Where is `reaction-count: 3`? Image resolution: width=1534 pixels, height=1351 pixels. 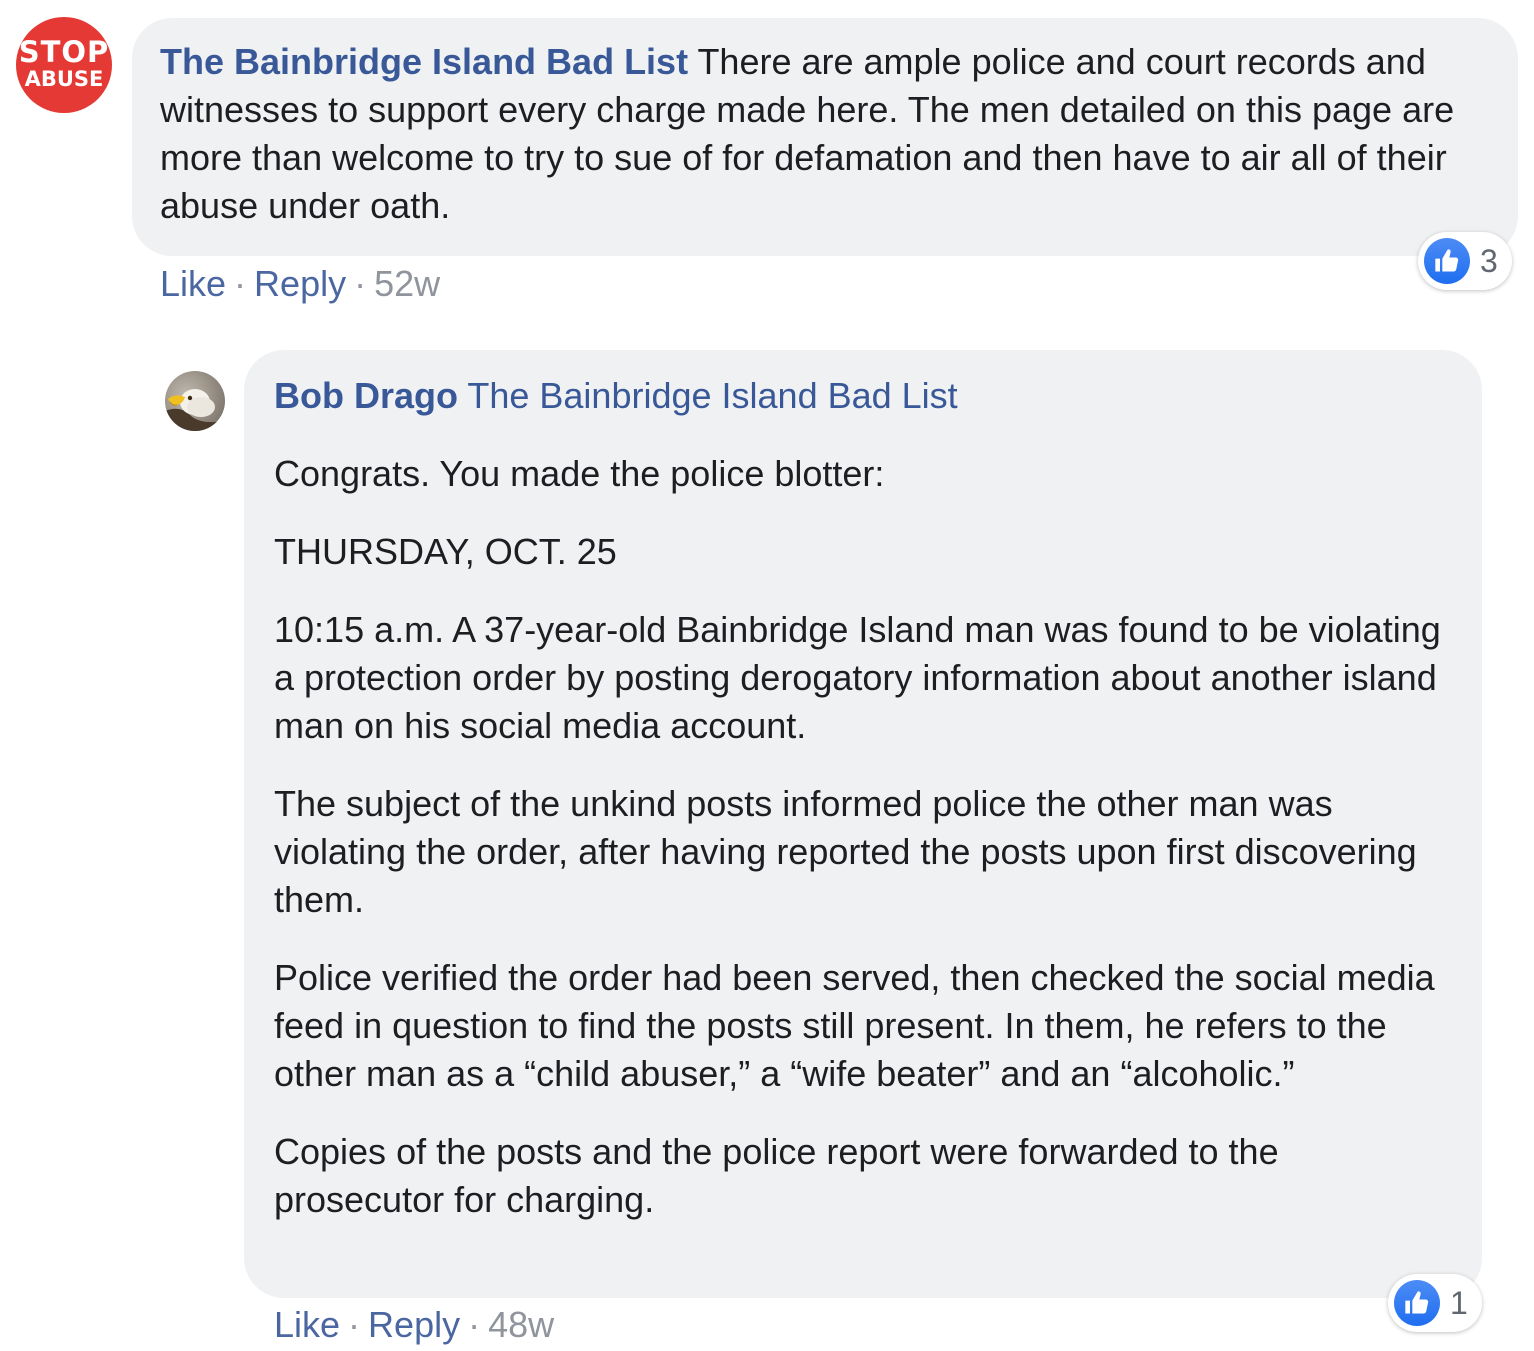 reaction-count: 3 is located at coordinates (1489, 260).